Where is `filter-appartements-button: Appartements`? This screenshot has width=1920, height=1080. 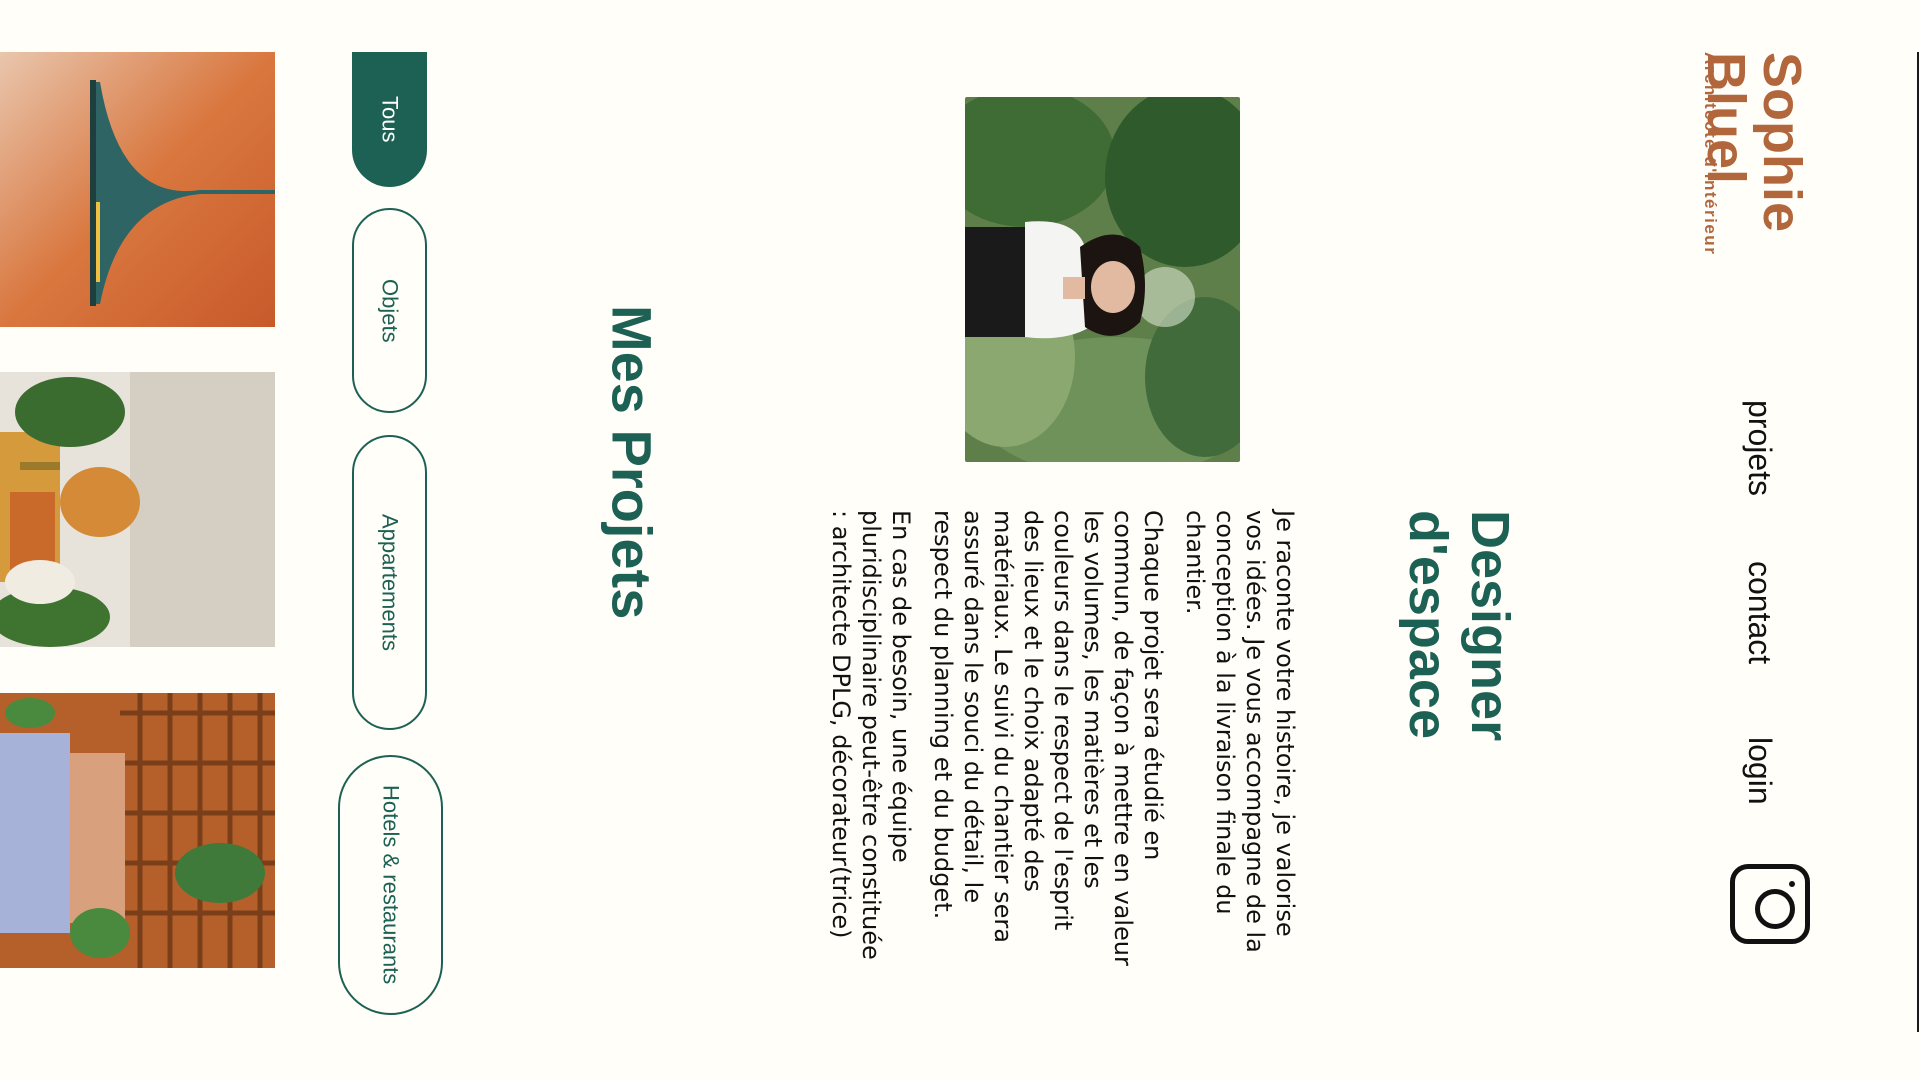 filter-appartements-button: Appartements is located at coordinates (389, 582).